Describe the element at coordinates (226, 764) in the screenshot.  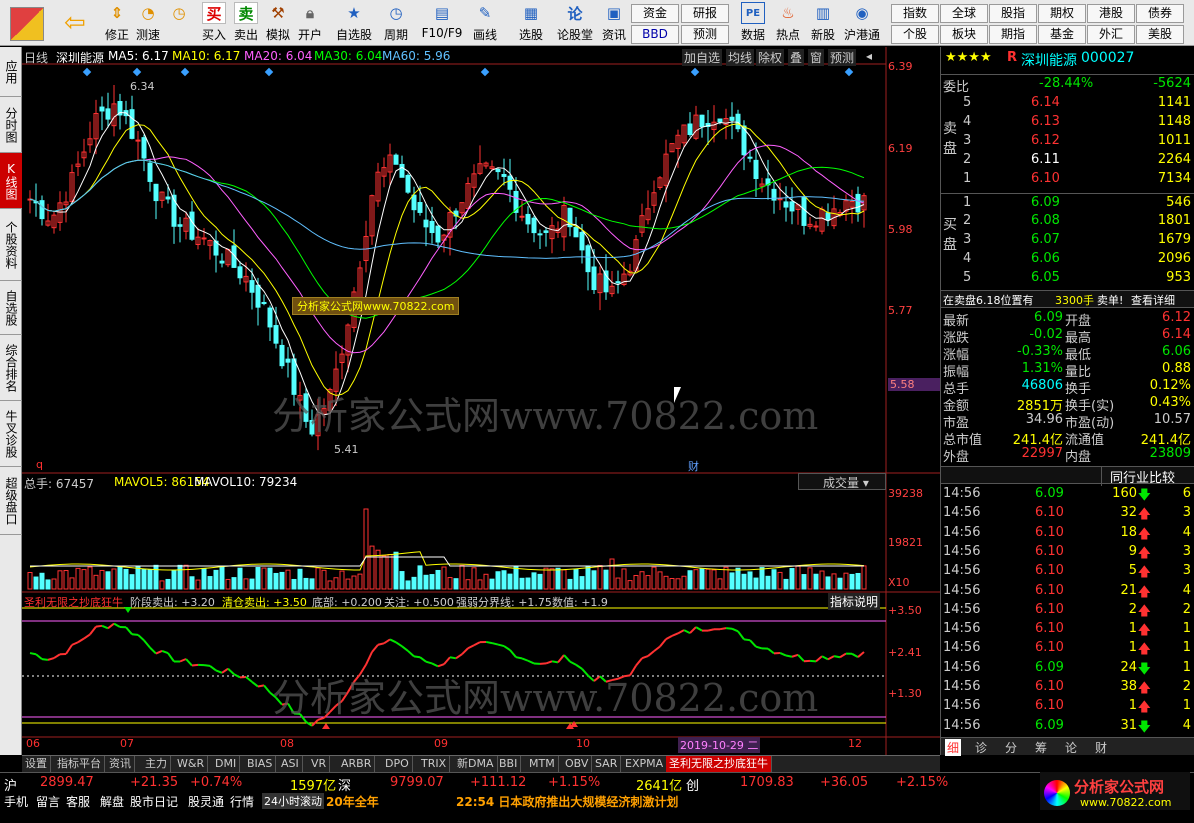
I see `tab-5: DMI` at that location.